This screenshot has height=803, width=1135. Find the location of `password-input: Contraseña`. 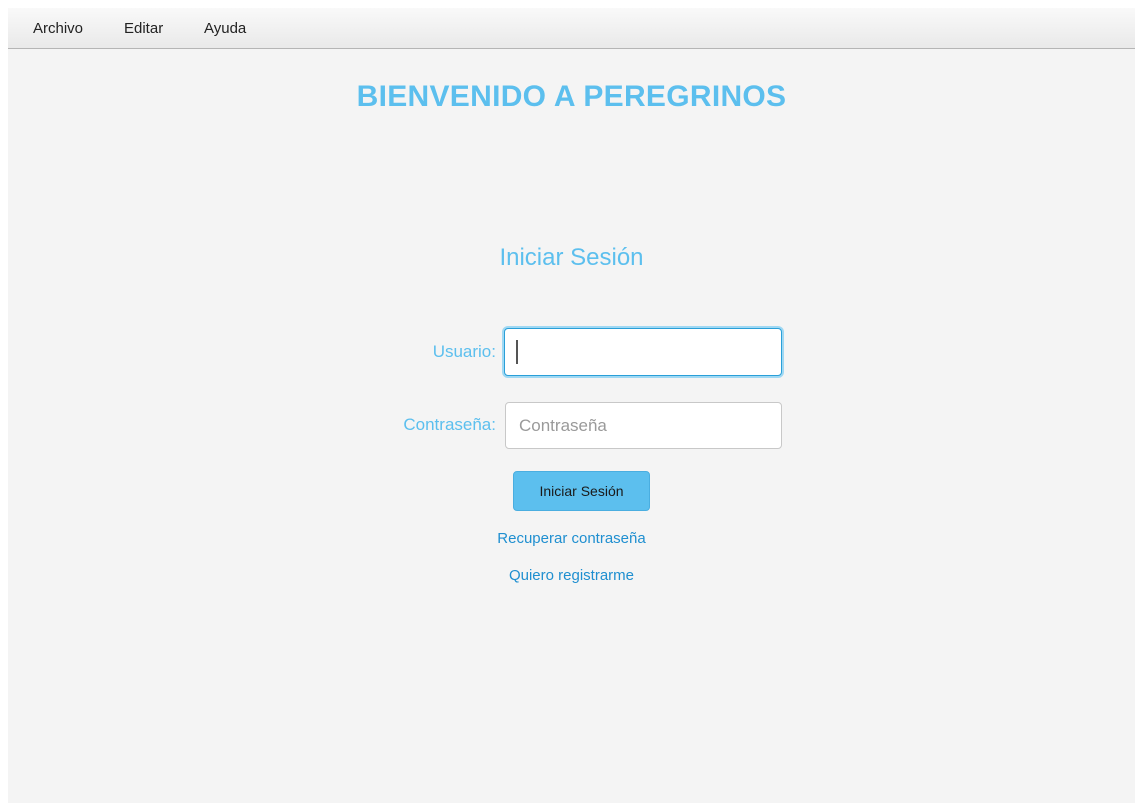

password-input: Contraseña is located at coordinates (643, 425).